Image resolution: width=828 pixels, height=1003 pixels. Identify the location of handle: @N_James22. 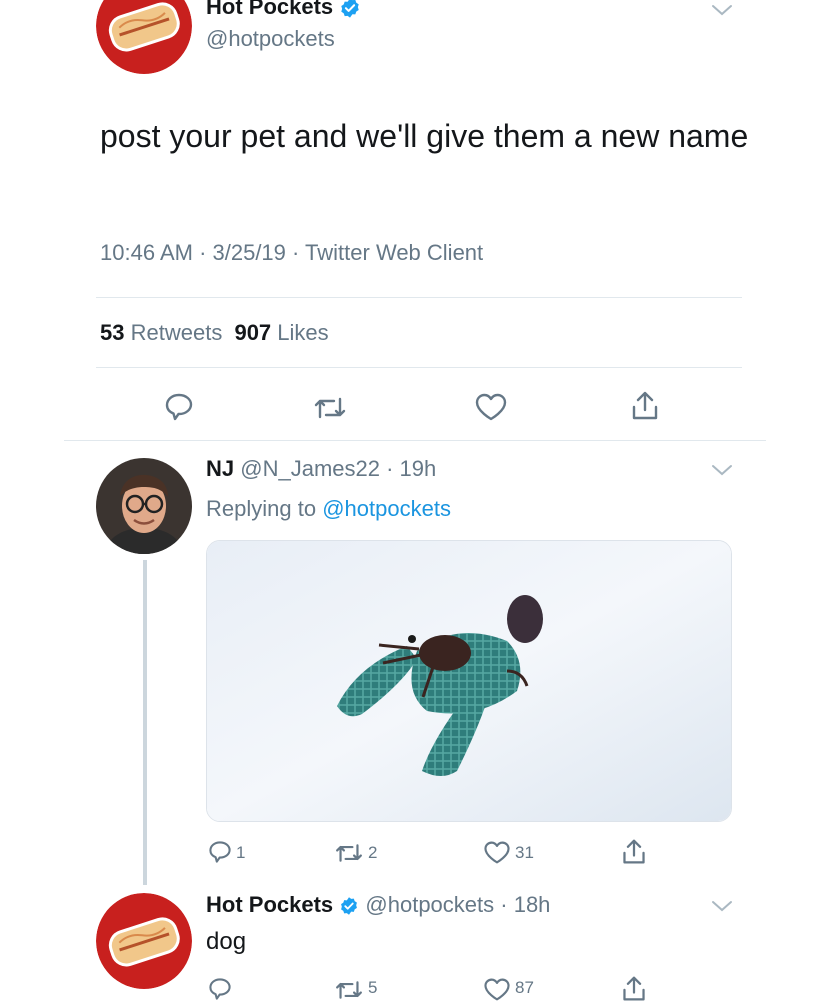
(310, 468).